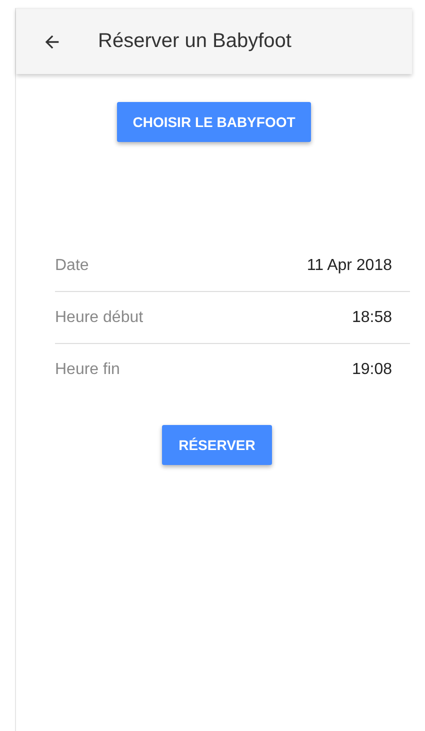  What do you see at coordinates (99, 317) in the screenshot?
I see `detail-label: Heure début` at bounding box center [99, 317].